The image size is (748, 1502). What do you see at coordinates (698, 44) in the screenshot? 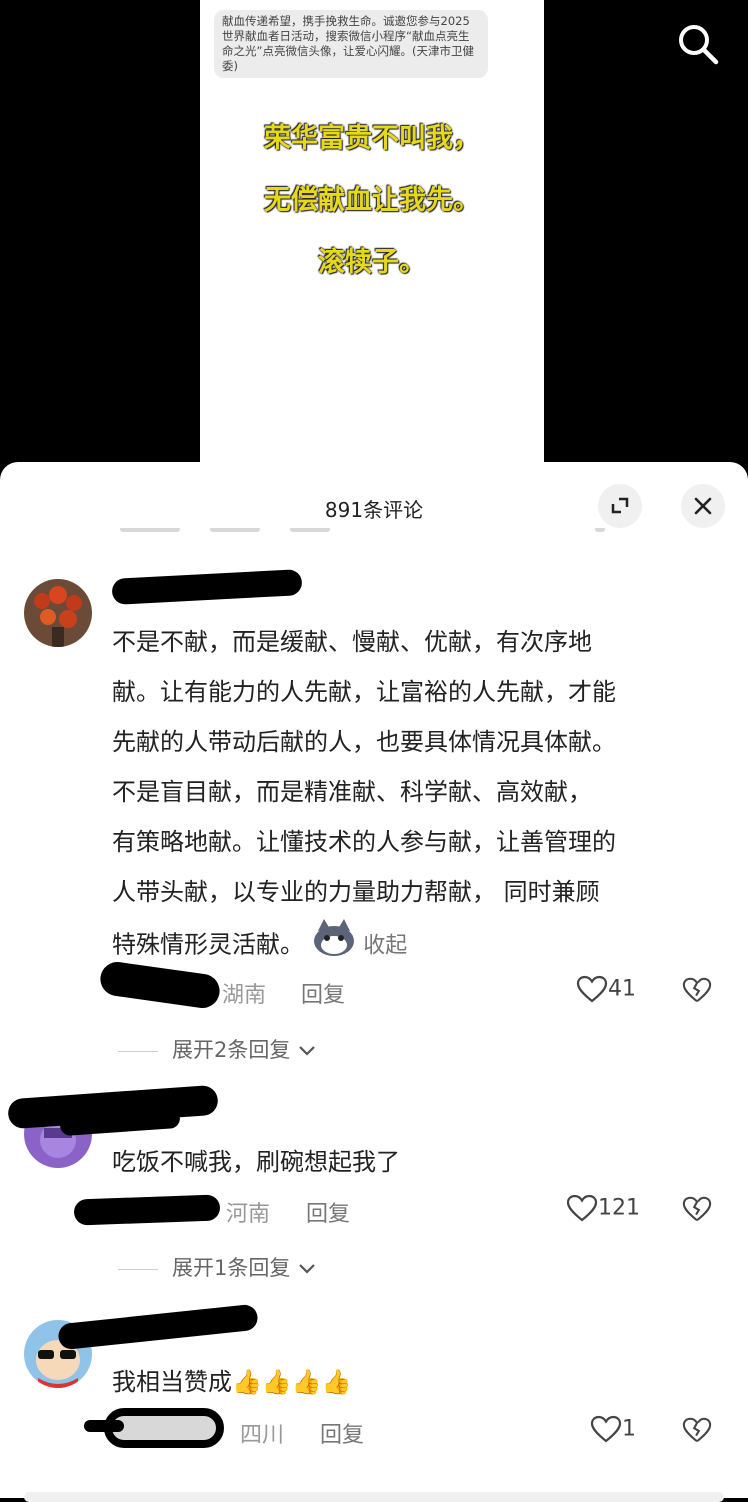
I see `search-icon` at bounding box center [698, 44].